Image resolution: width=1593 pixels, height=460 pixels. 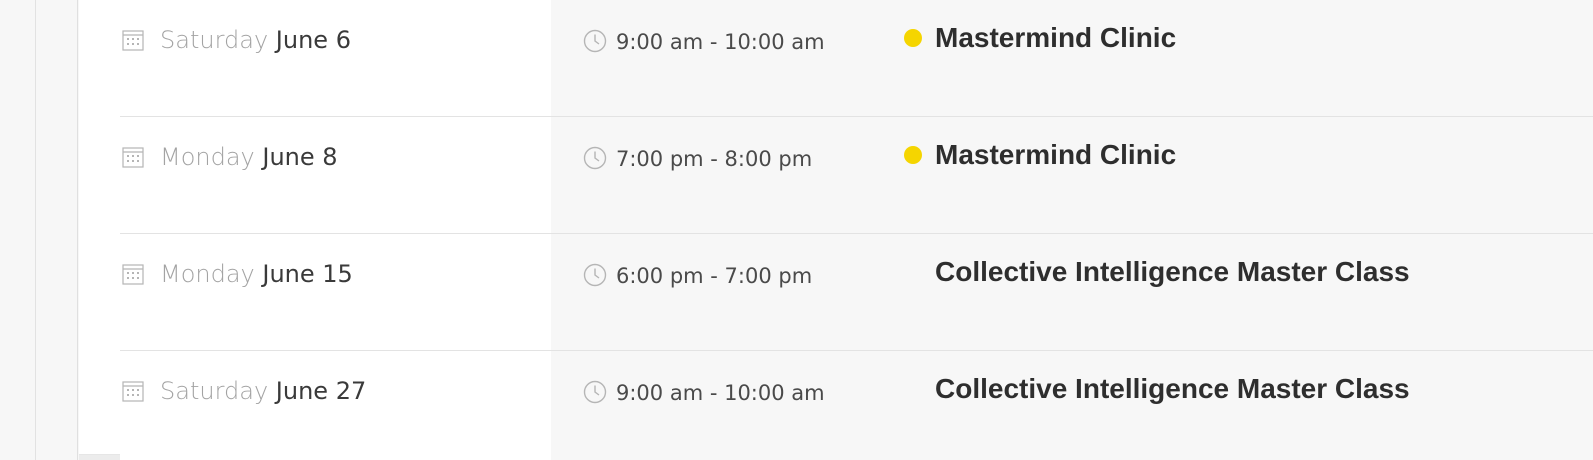 I want to click on event-date: Saturday June 6, so click(x=255, y=40).